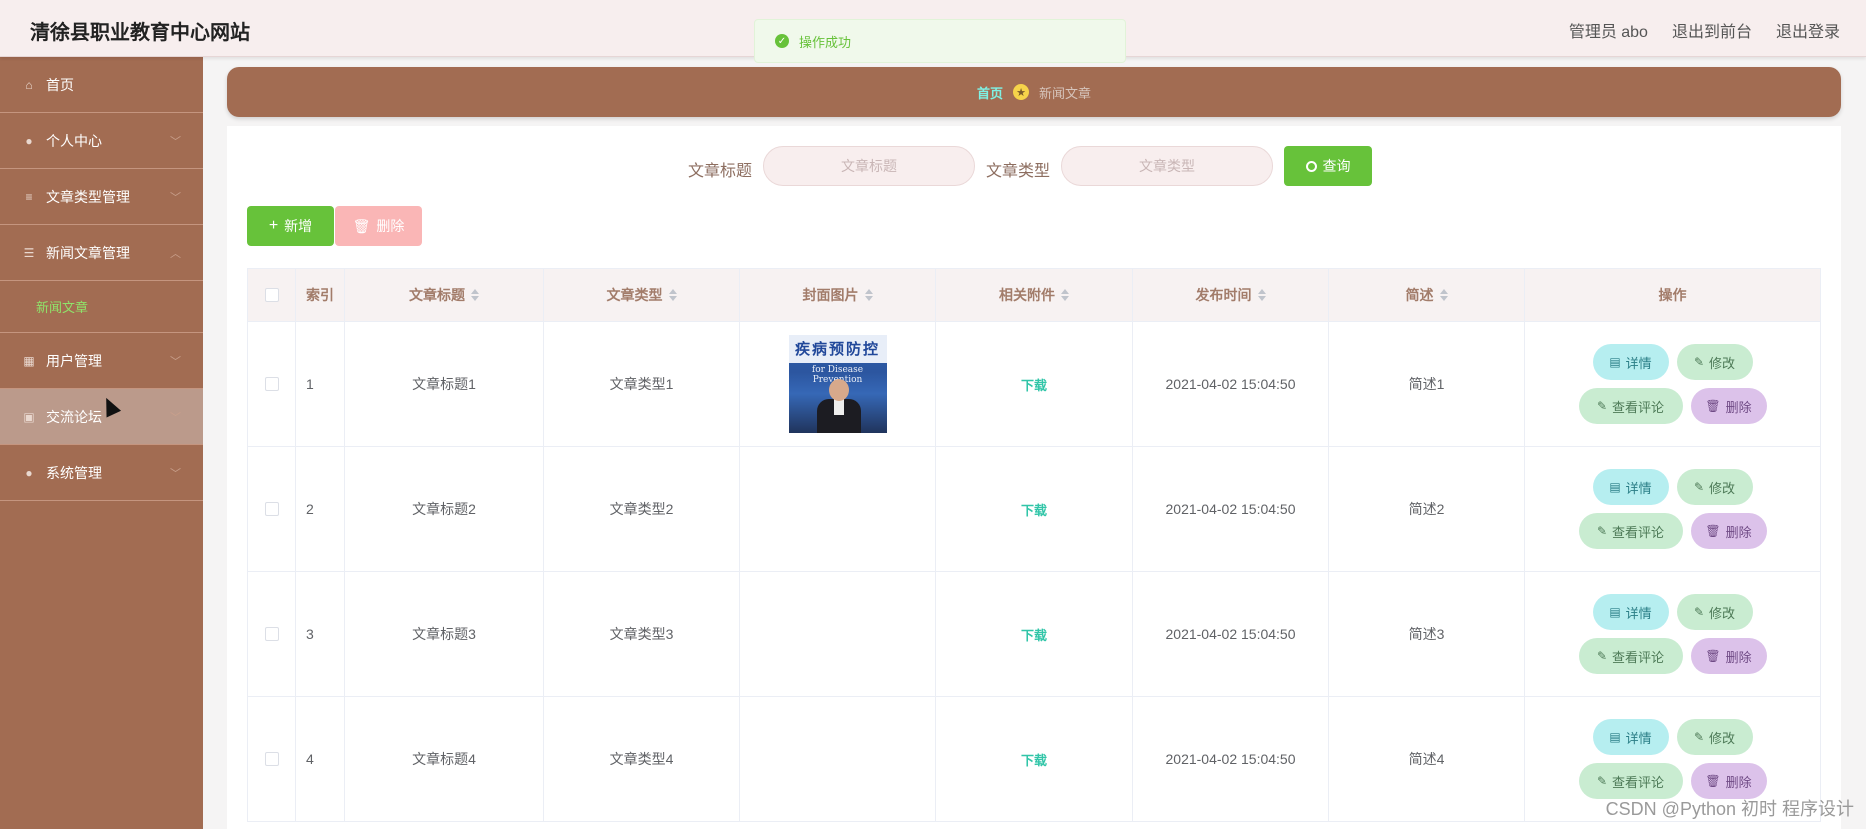 This screenshot has height=829, width=1866. What do you see at coordinates (1311, 166) in the screenshot?
I see `search-icon` at bounding box center [1311, 166].